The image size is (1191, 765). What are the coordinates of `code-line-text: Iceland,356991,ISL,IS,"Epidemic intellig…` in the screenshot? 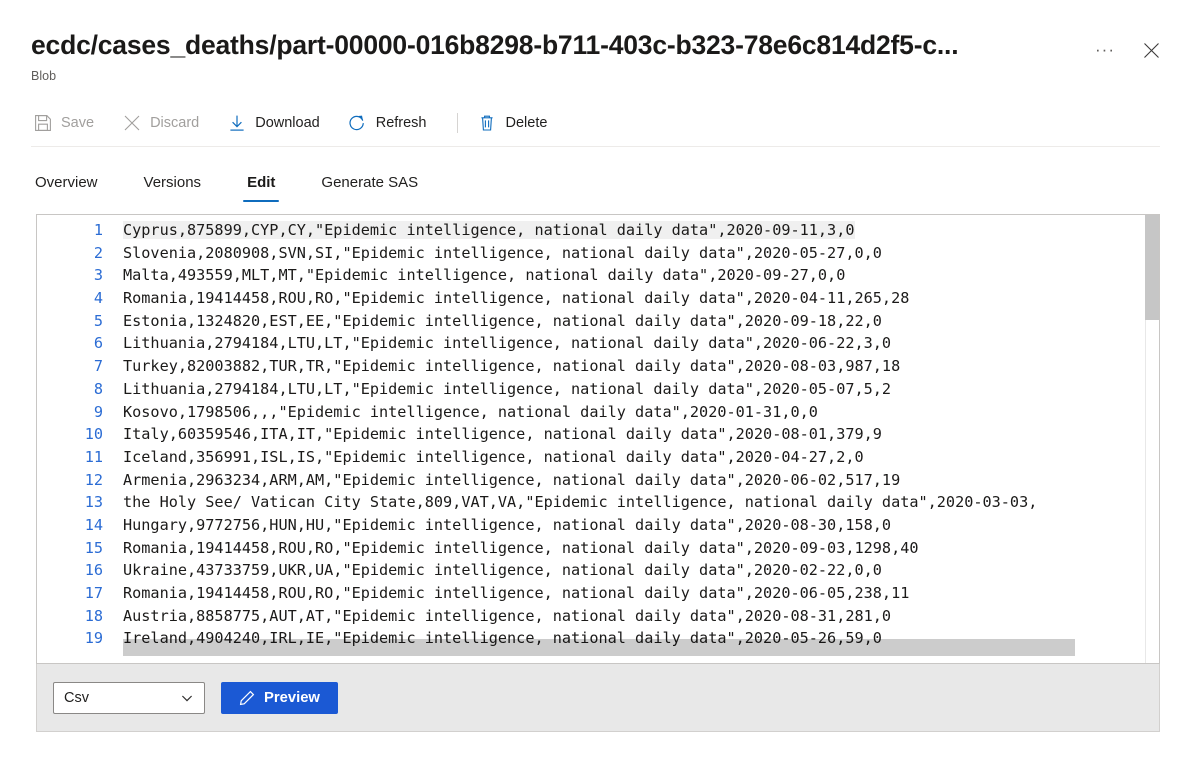 It's located at (631, 457).